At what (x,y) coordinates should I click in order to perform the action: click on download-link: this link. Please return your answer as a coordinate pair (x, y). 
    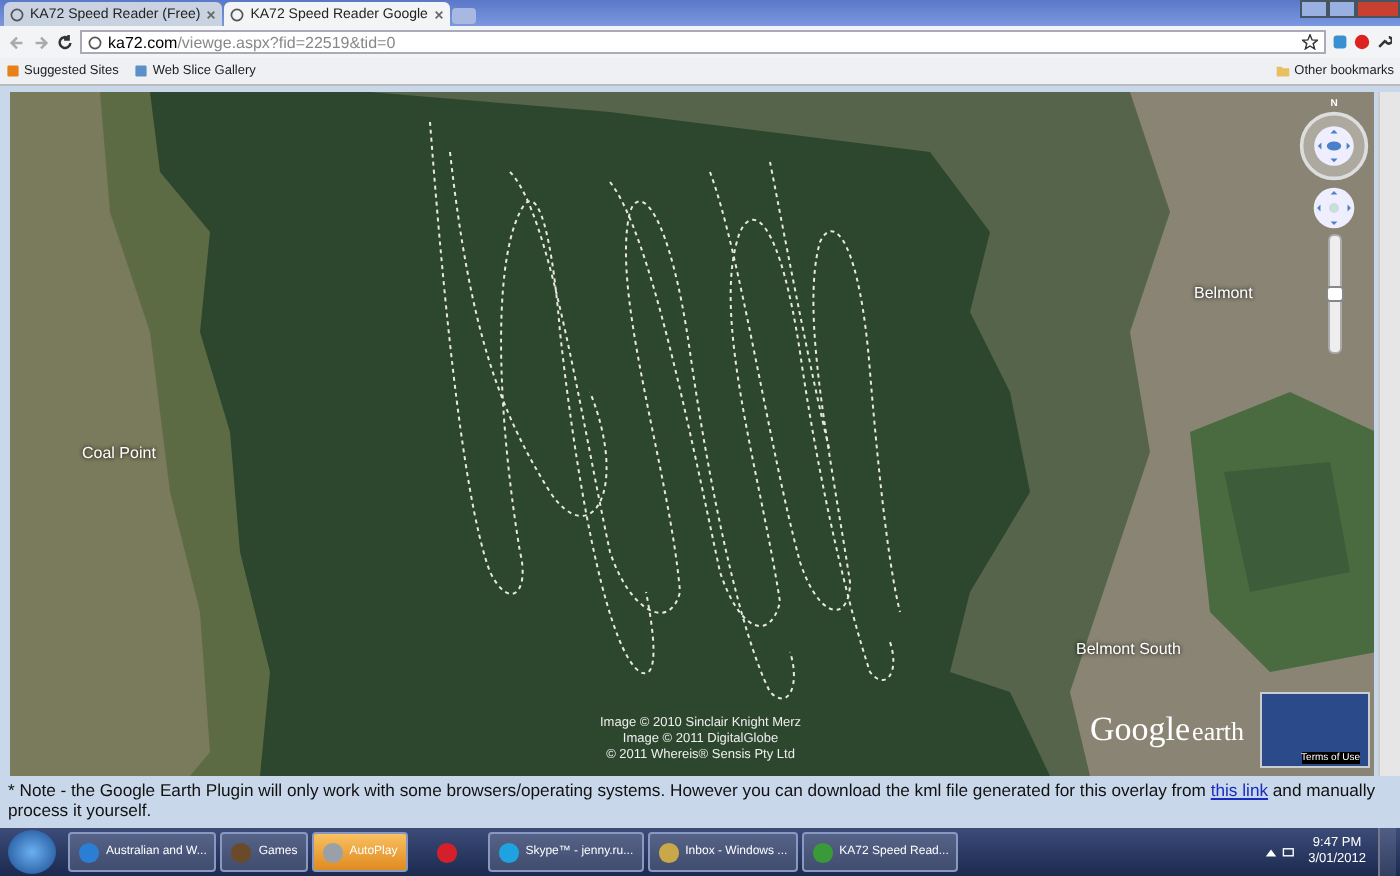
    Looking at the image, I should click on (1239, 790).